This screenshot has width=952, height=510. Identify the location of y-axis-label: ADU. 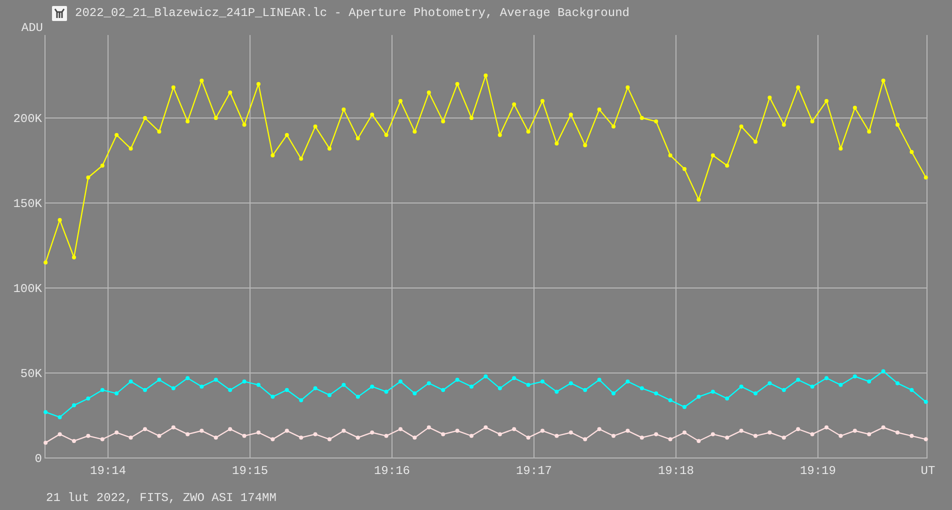
(32, 28).